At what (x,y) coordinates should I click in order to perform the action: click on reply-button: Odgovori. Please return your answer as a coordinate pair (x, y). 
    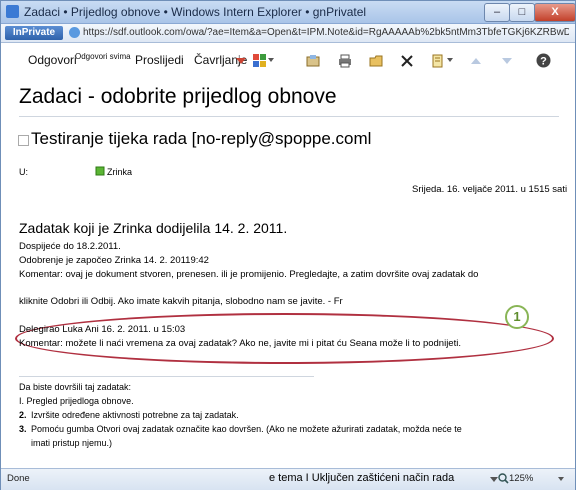
    Looking at the image, I should click on (52, 60).